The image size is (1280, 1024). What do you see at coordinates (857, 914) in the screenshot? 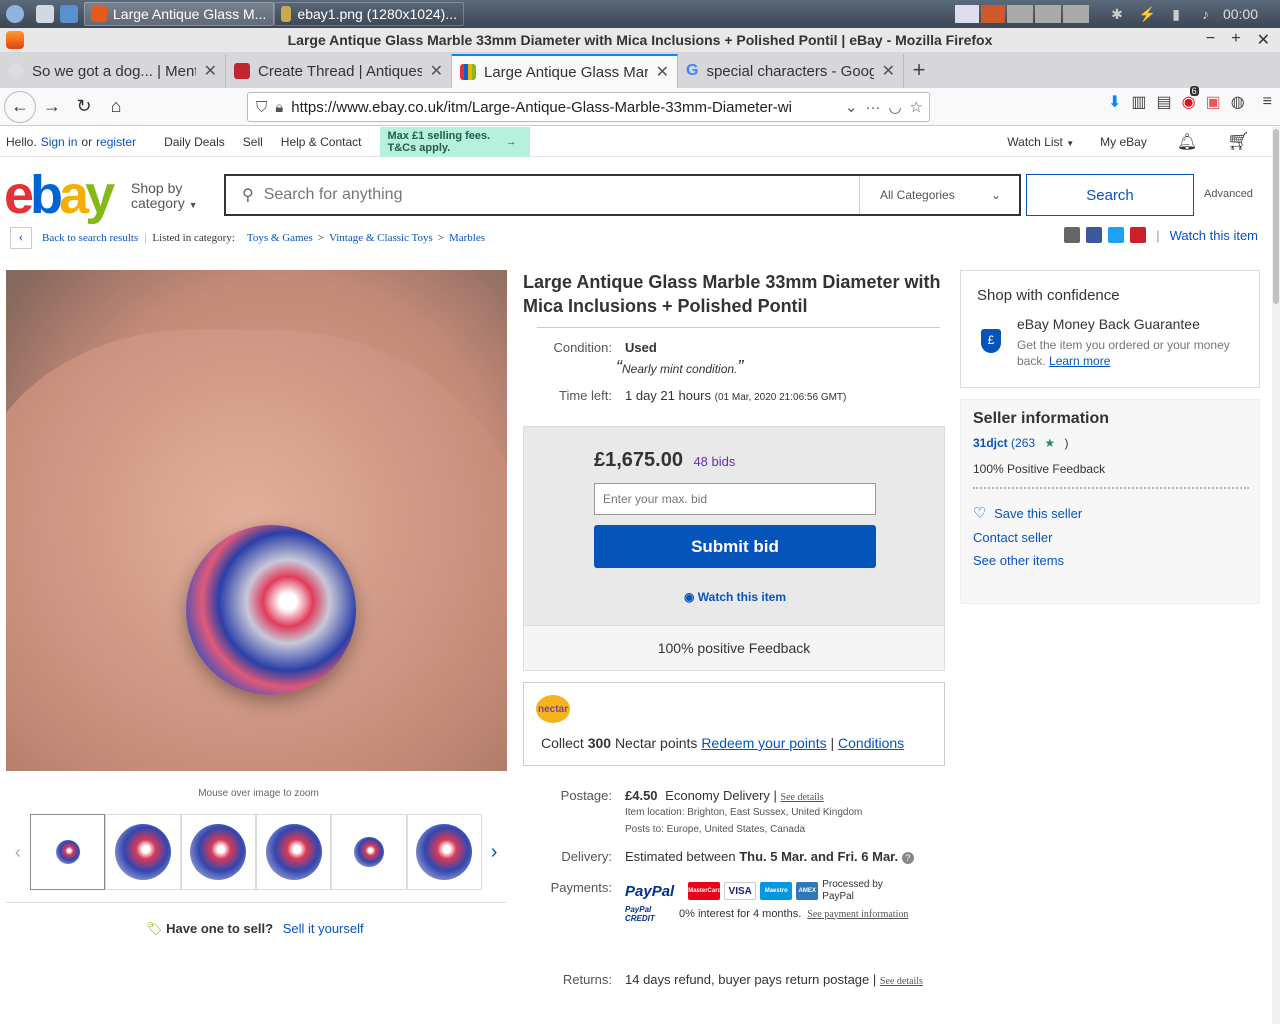
I see `payment-info-link: See payment information` at bounding box center [857, 914].